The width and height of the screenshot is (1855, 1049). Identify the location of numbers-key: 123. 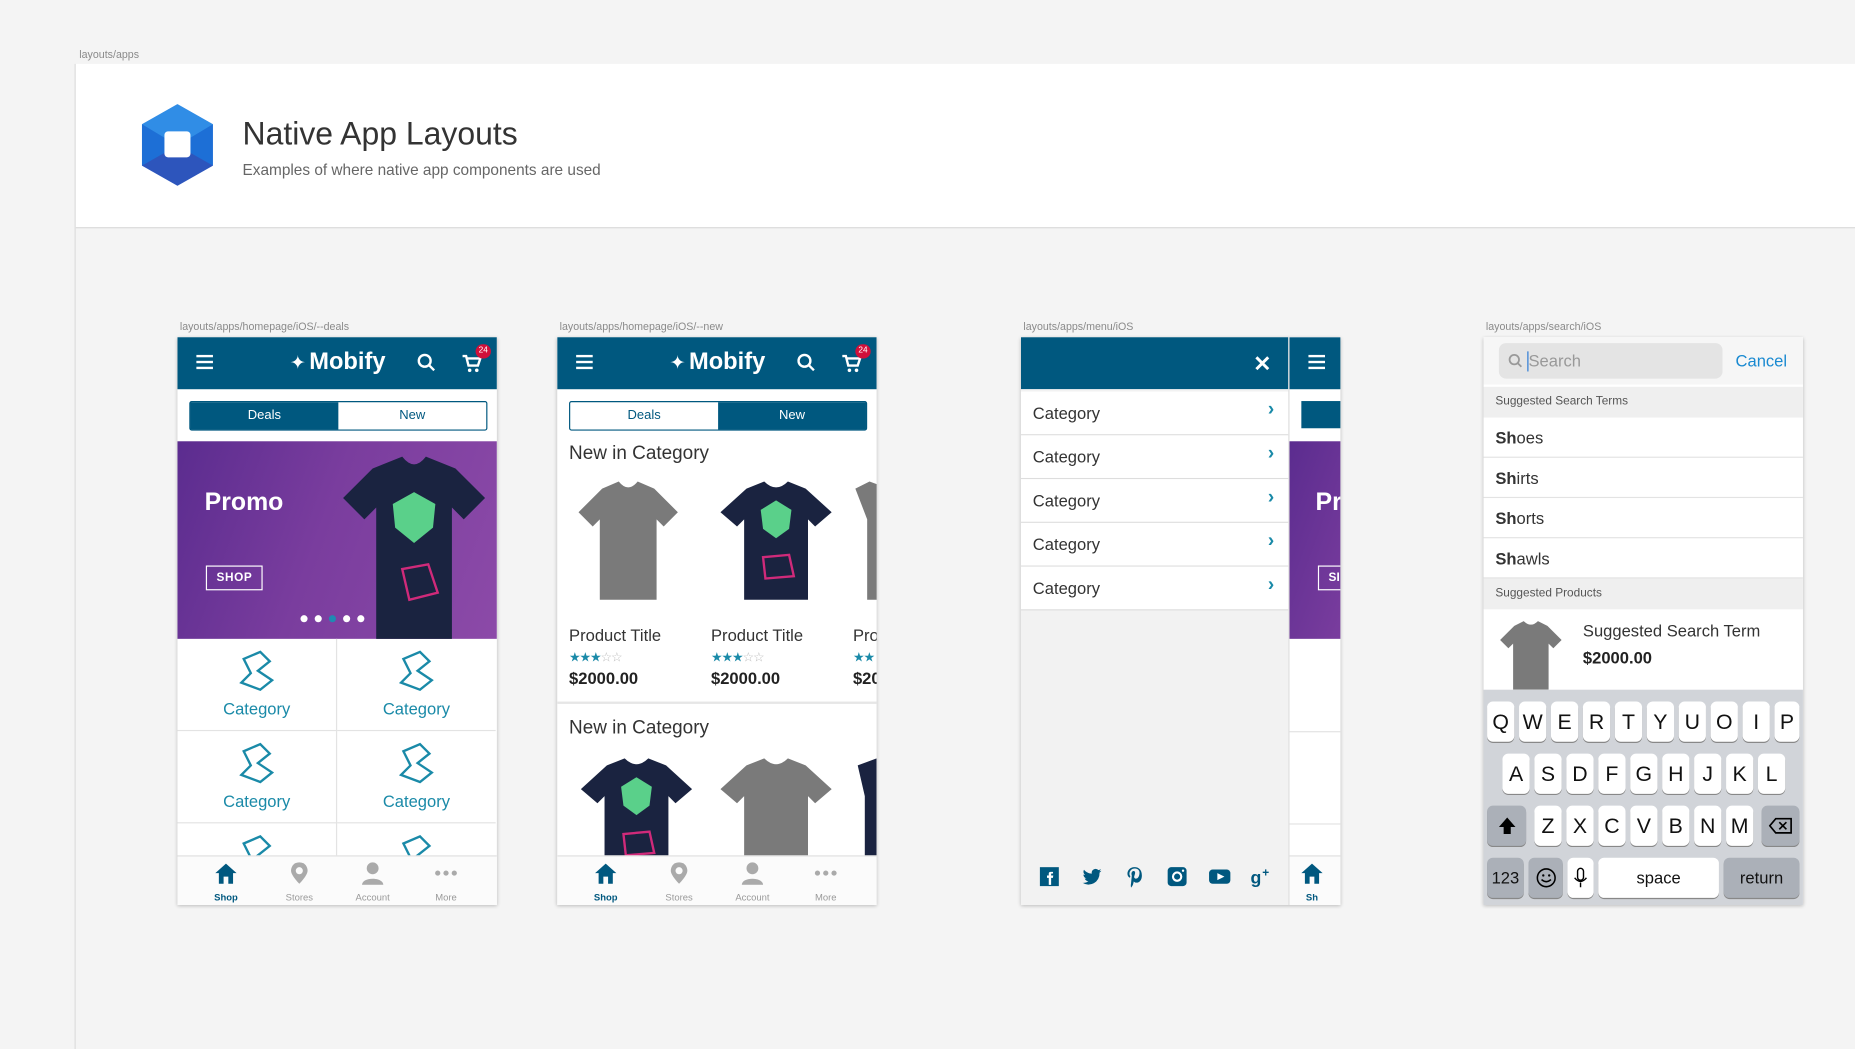
(1505, 877).